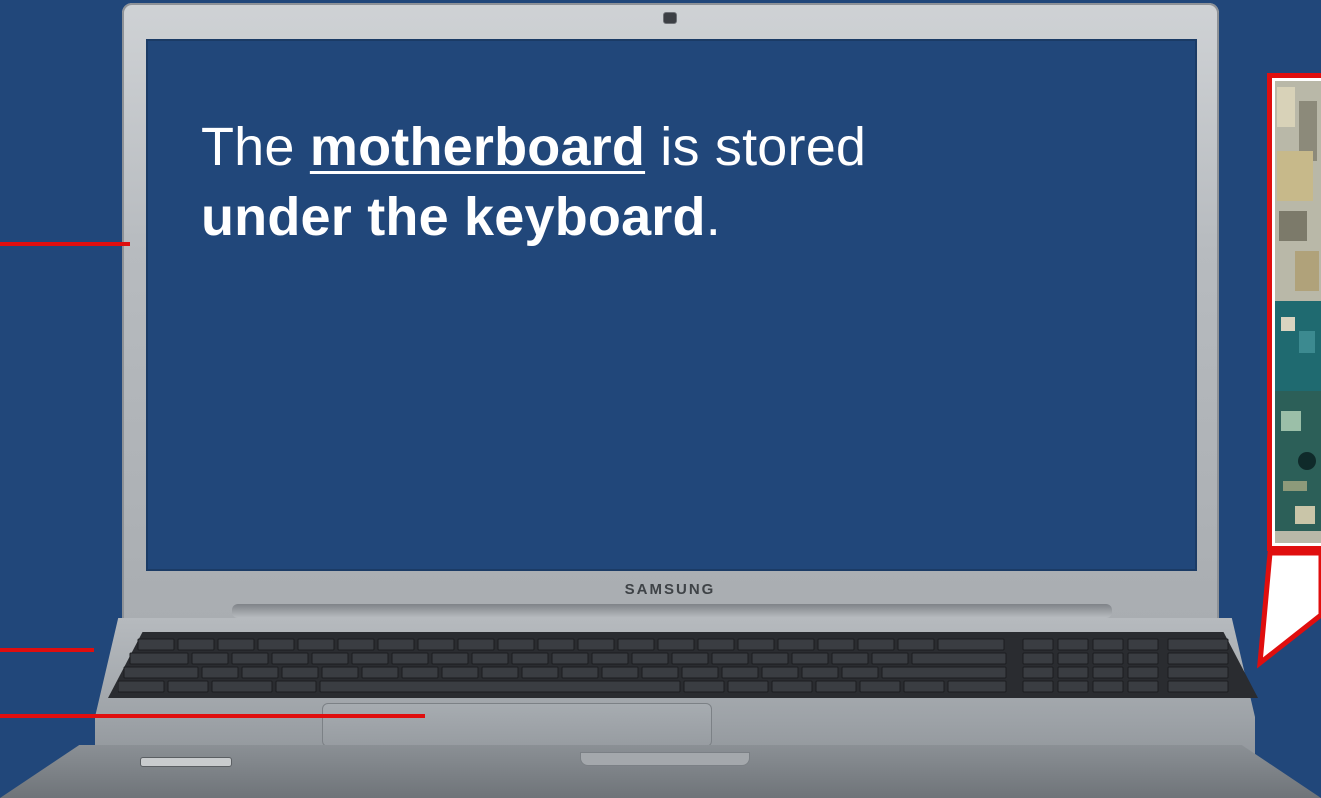  I want to click on callout-line-keyboard, so click(47, 650).